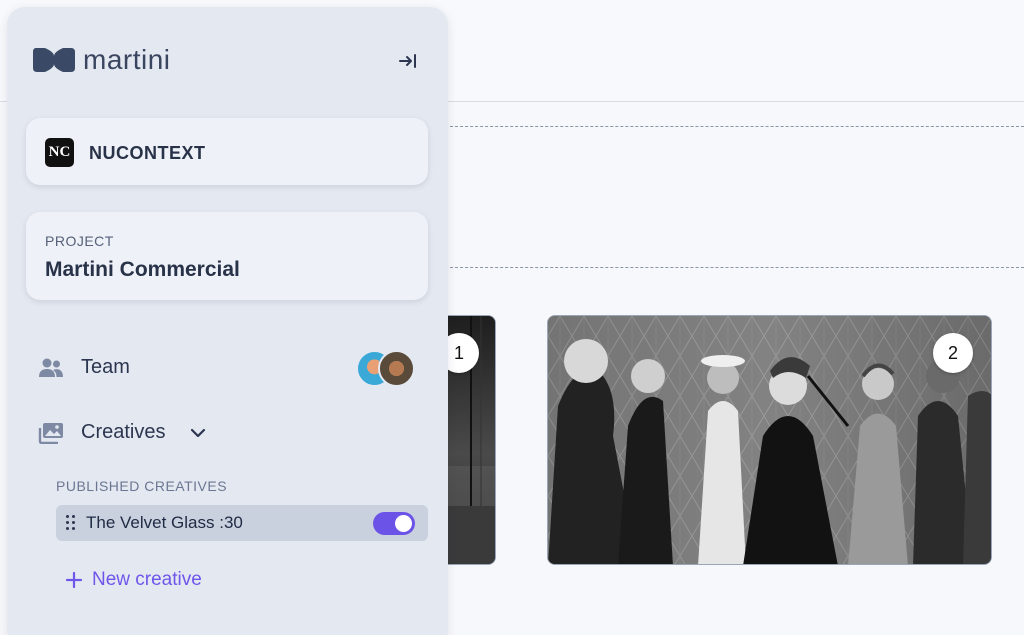  What do you see at coordinates (198, 433) in the screenshot?
I see `chevron-down-icon` at bounding box center [198, 433].